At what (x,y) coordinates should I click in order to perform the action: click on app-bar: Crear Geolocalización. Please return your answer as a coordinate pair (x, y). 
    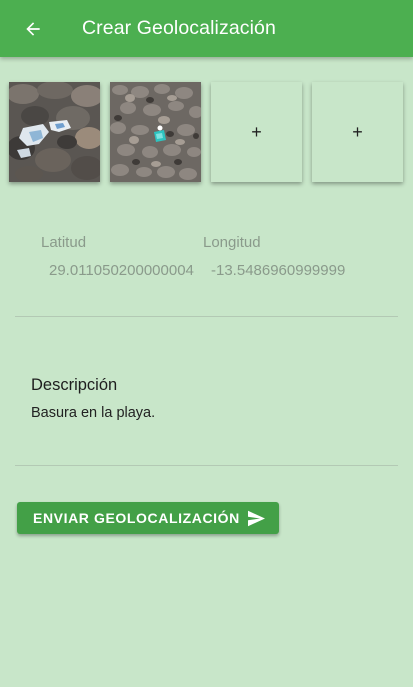
    Looking at the image, I should click on (206, 28).